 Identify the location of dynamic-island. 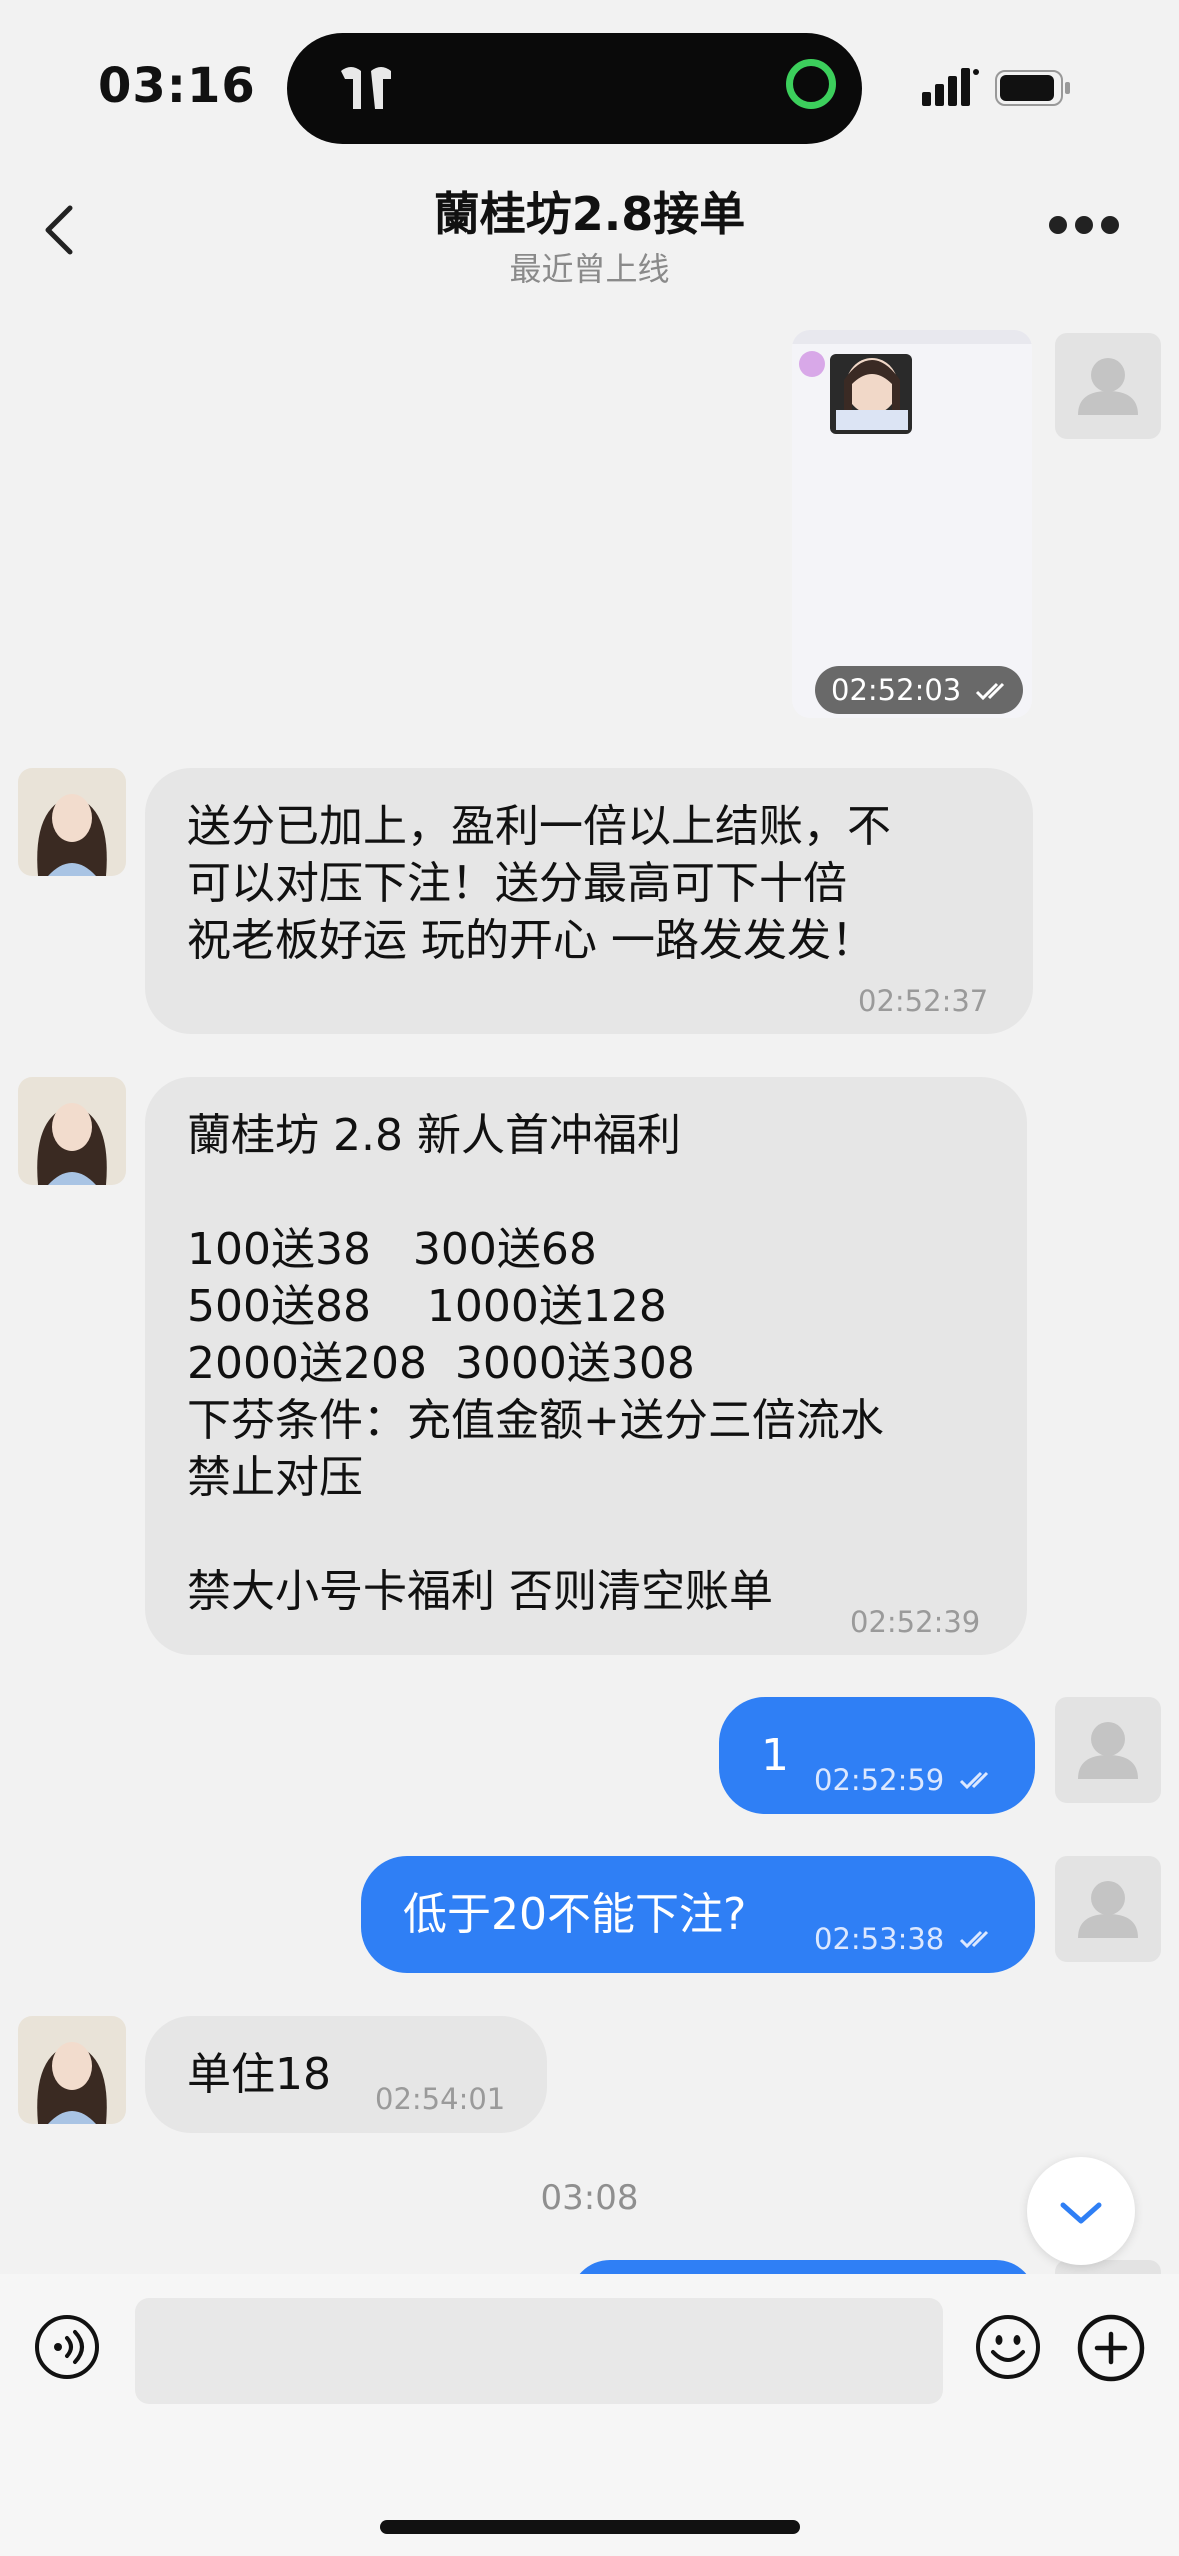
(574, 88).